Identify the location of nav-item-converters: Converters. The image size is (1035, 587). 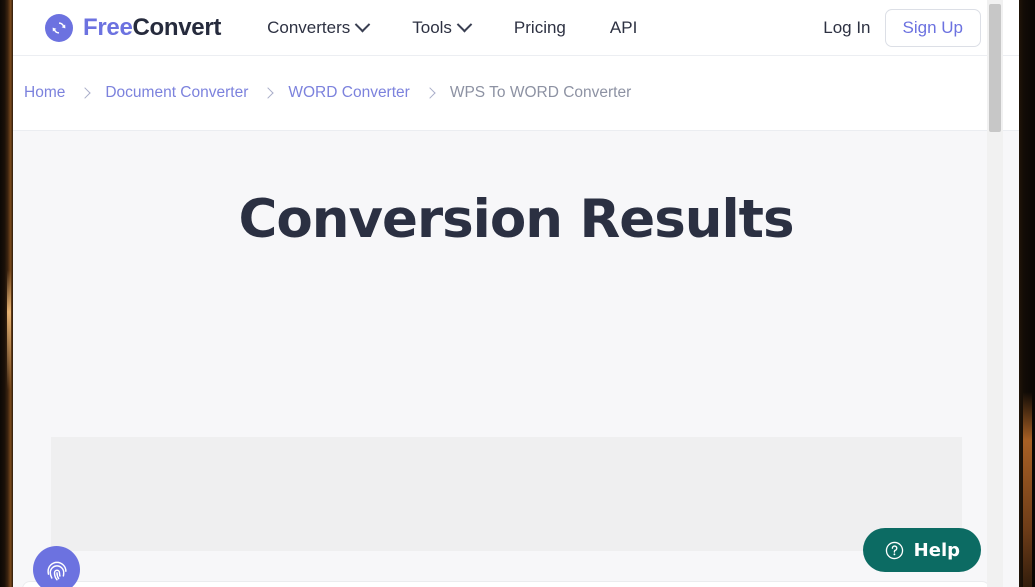
(317, 28).